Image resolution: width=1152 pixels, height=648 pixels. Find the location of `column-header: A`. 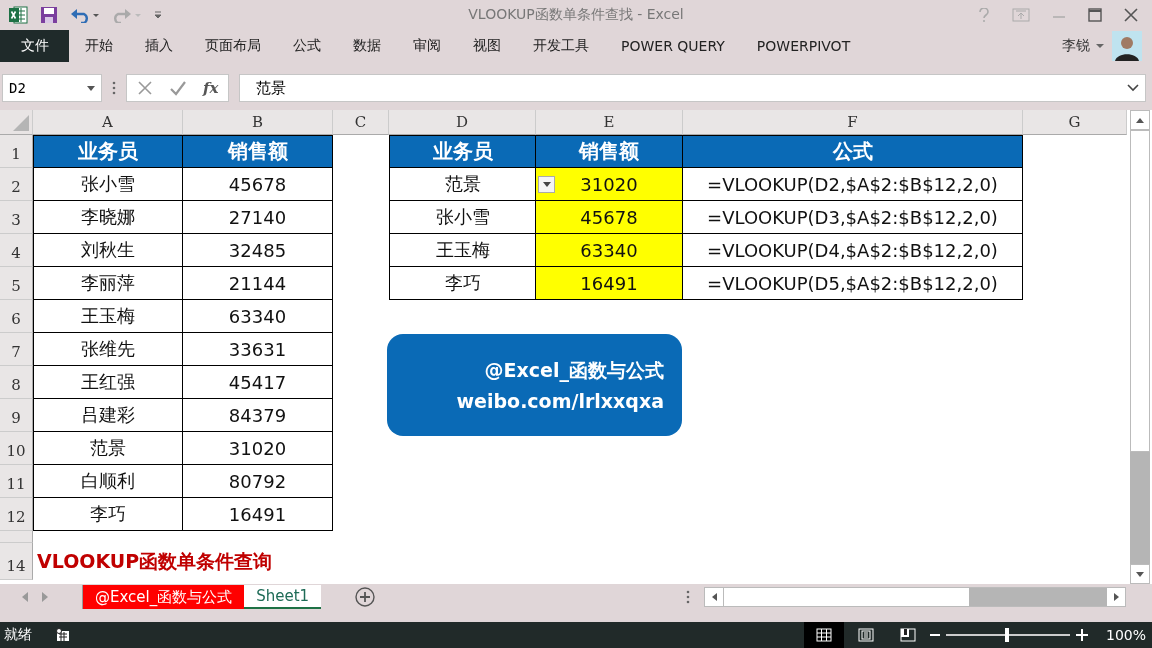

column-header: A is located at coordinates (108, 122).